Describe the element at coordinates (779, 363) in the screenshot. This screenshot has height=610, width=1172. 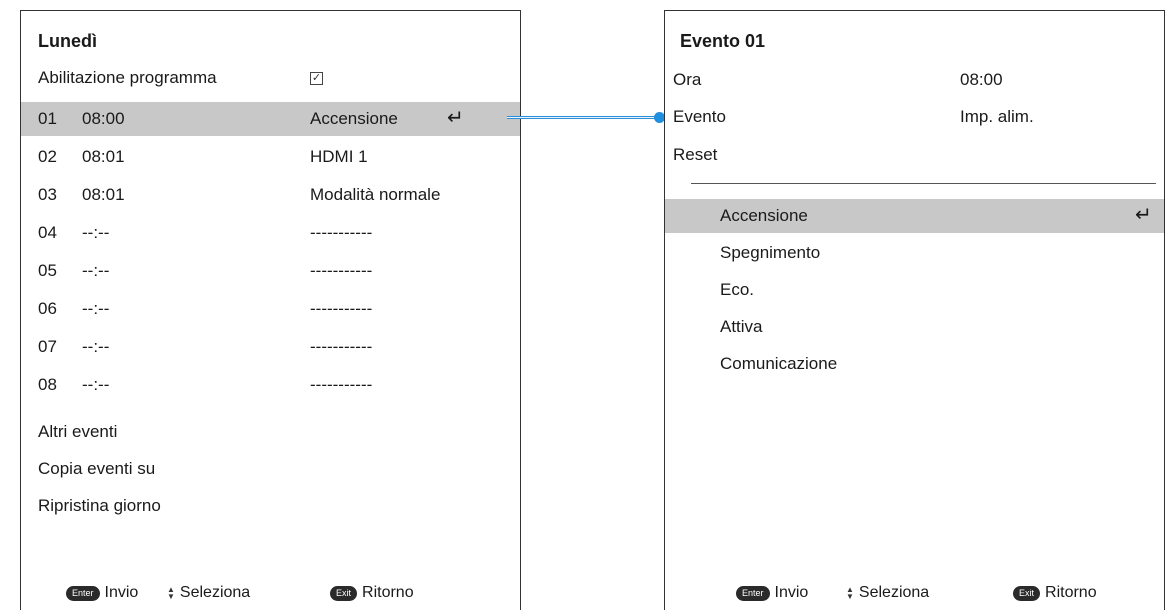
I see `option-label: Comunicazione` at that location.